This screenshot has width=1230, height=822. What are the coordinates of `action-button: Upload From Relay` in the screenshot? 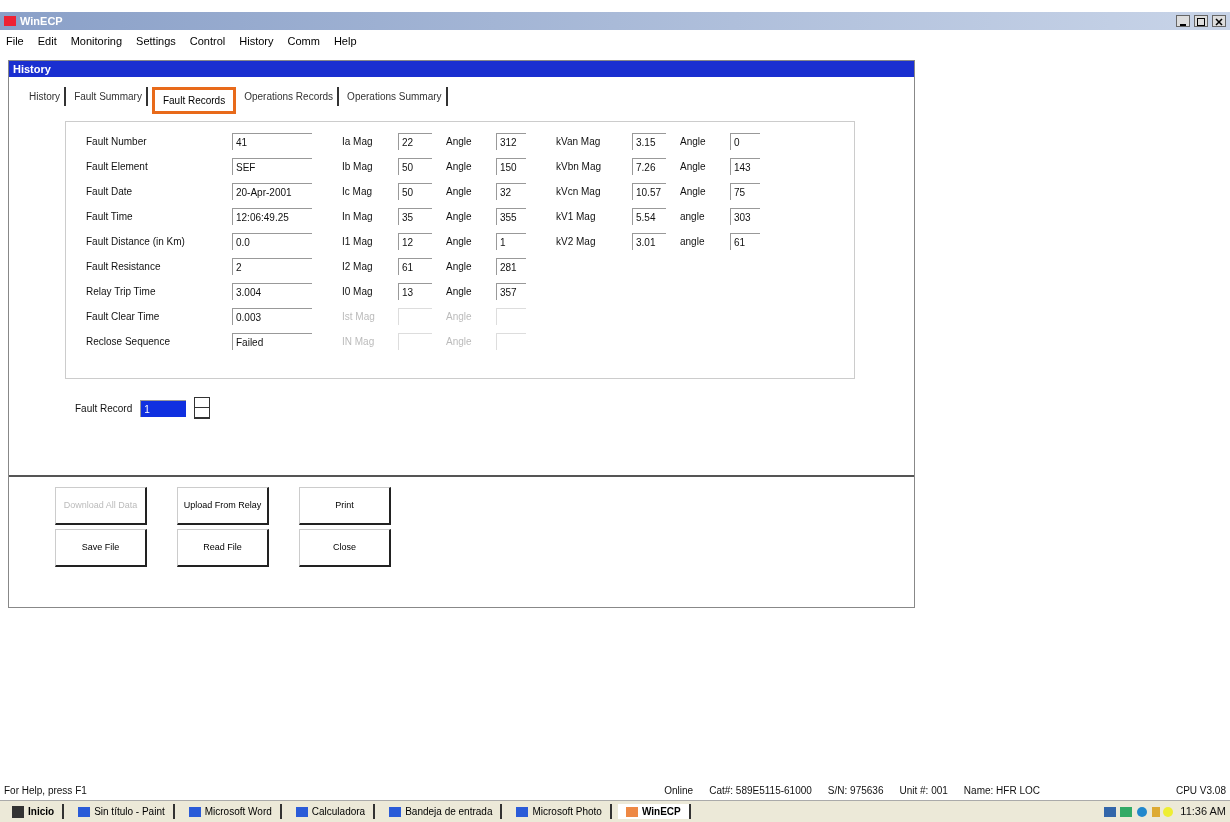 It's located at (223, 506).